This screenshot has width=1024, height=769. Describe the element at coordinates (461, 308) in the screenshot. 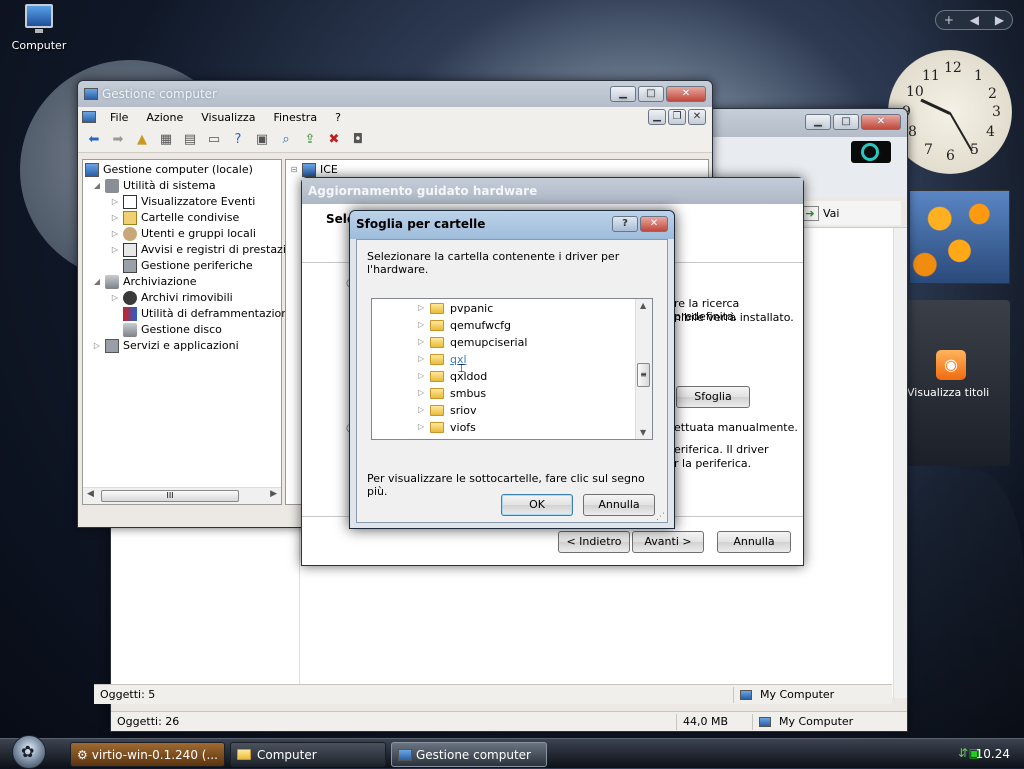

I see `folder-item: pvpanic` at that location.